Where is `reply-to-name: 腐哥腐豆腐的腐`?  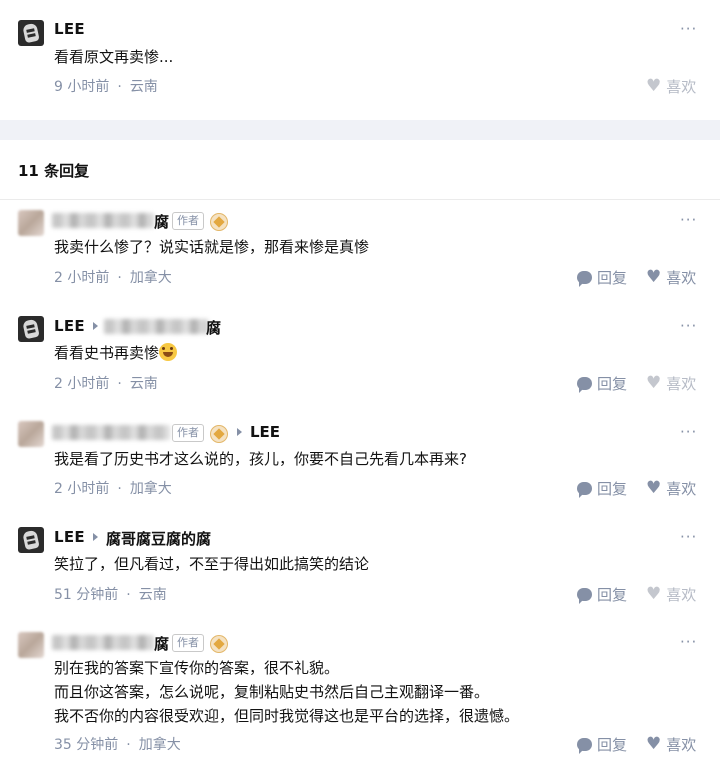 reply-to-name: 腐哥腐豆腐的腐 is located at coordinates (158, 538).